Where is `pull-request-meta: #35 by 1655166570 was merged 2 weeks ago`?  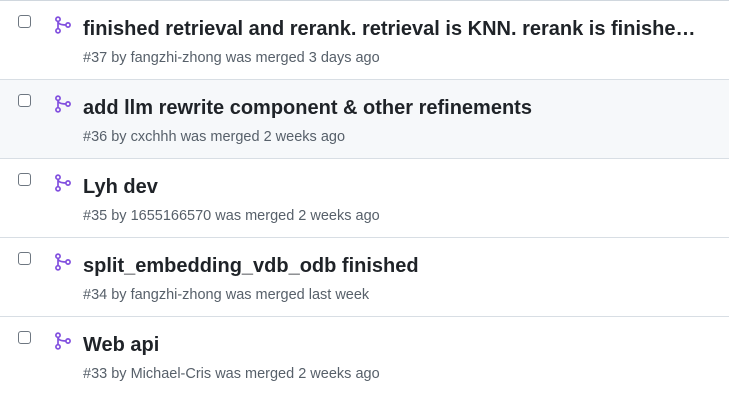
pull-request-meta: #35 by 1655166570 was merged 2 weeks ago is located at coordinates (231, 216).